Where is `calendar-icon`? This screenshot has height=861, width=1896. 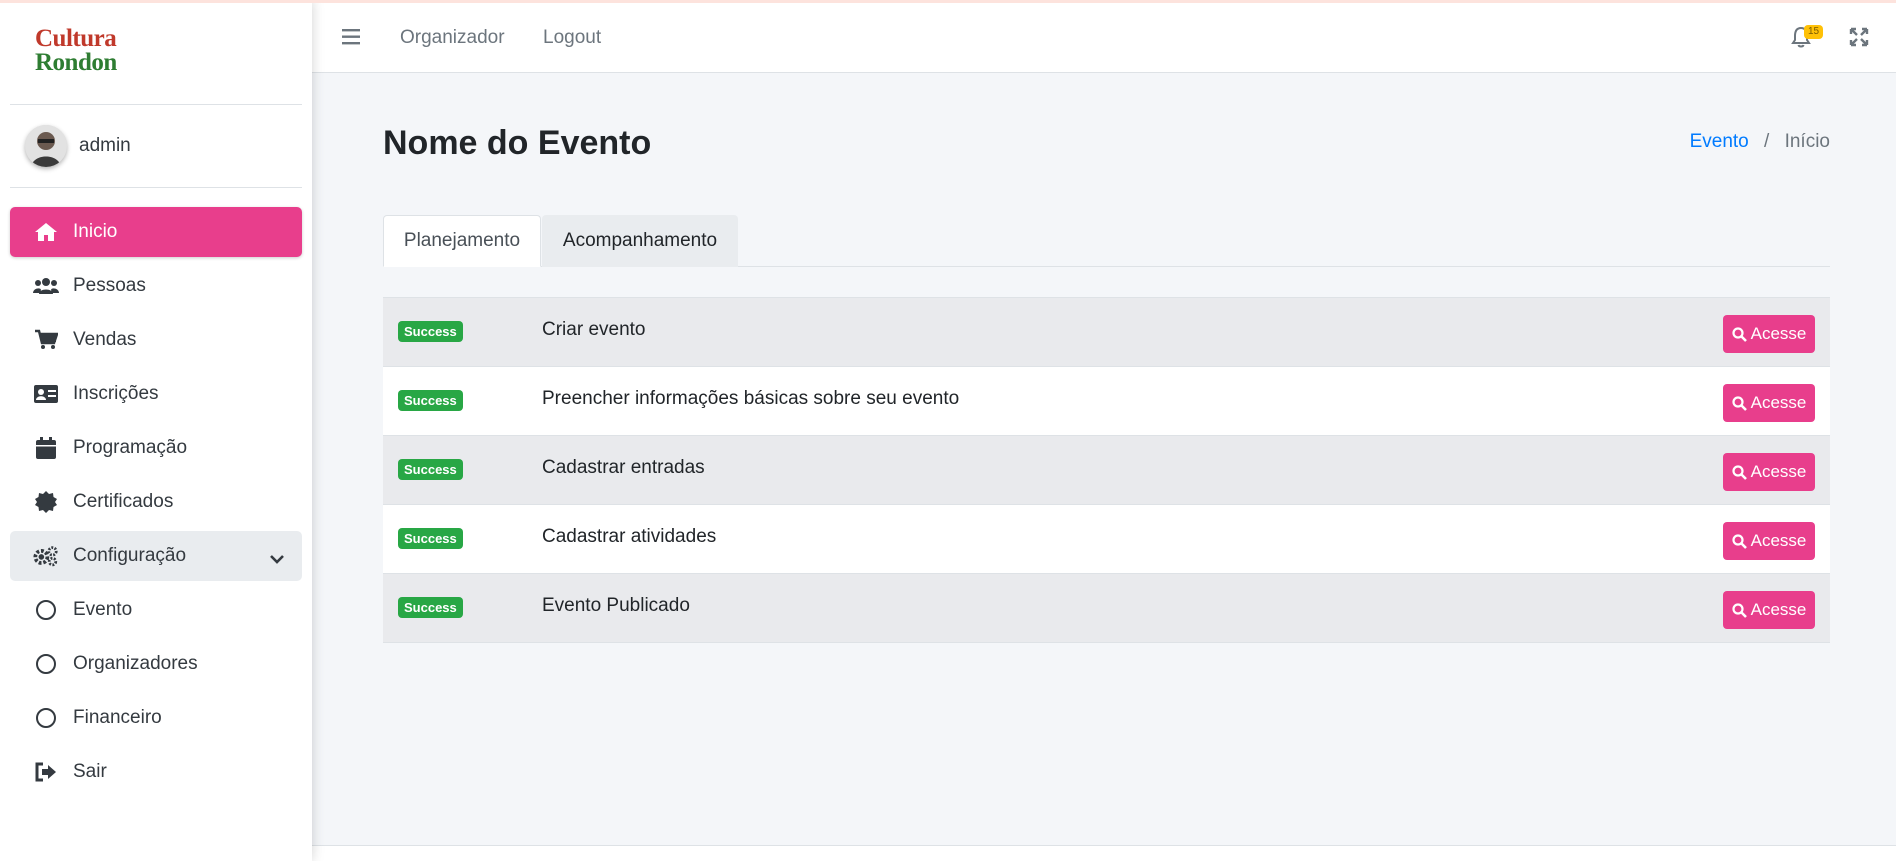 calendar-icon is located at coordinates (46, 448).